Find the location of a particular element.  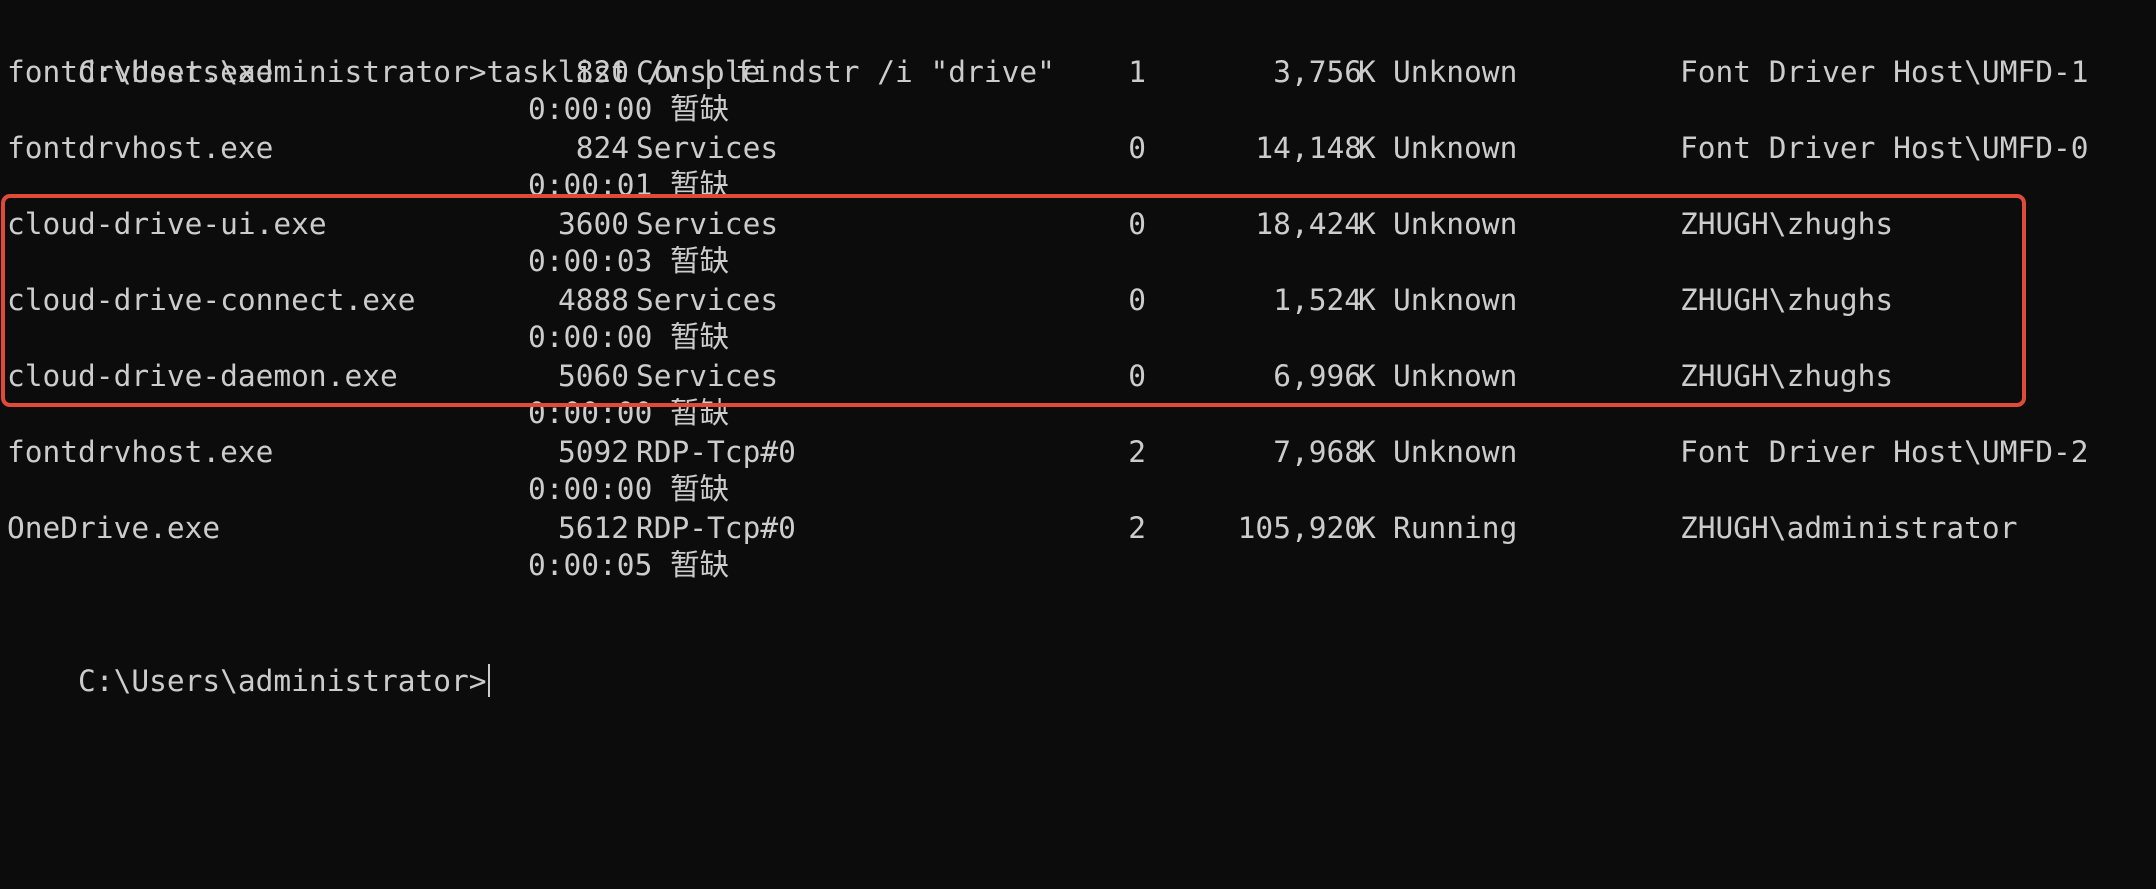

process-pid: 820 is located at coordinates (602, 72).